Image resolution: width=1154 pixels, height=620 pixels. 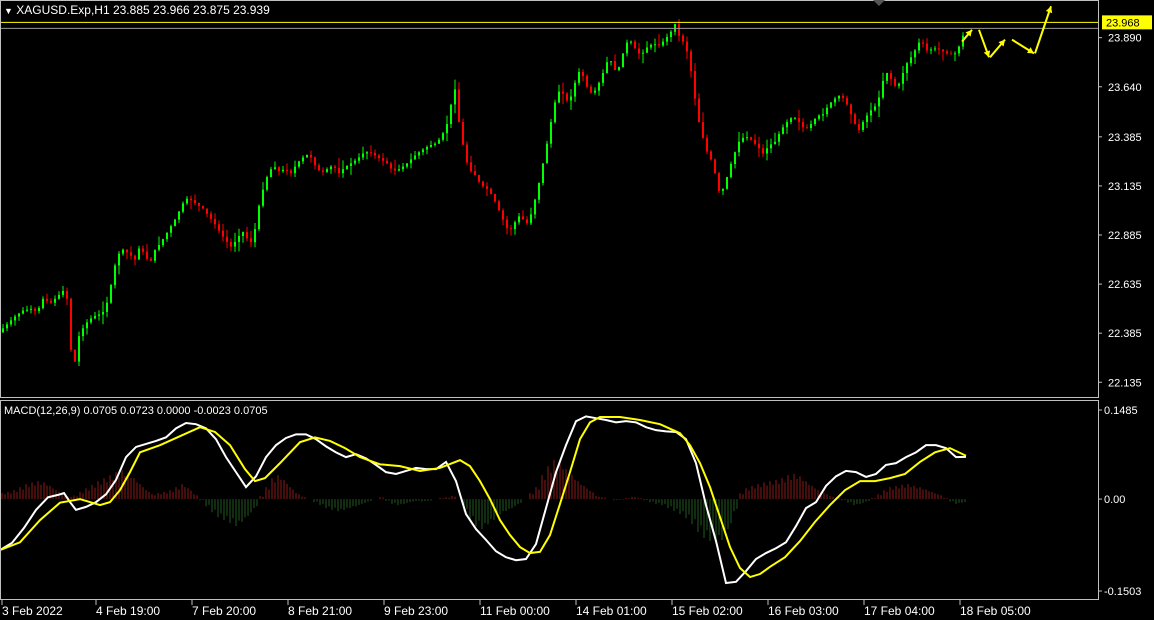 What do you see at coordinates (1127, 22) in the screenshot?
I see `current-price-tag: 23.968` at bounding box center [1127, 22].